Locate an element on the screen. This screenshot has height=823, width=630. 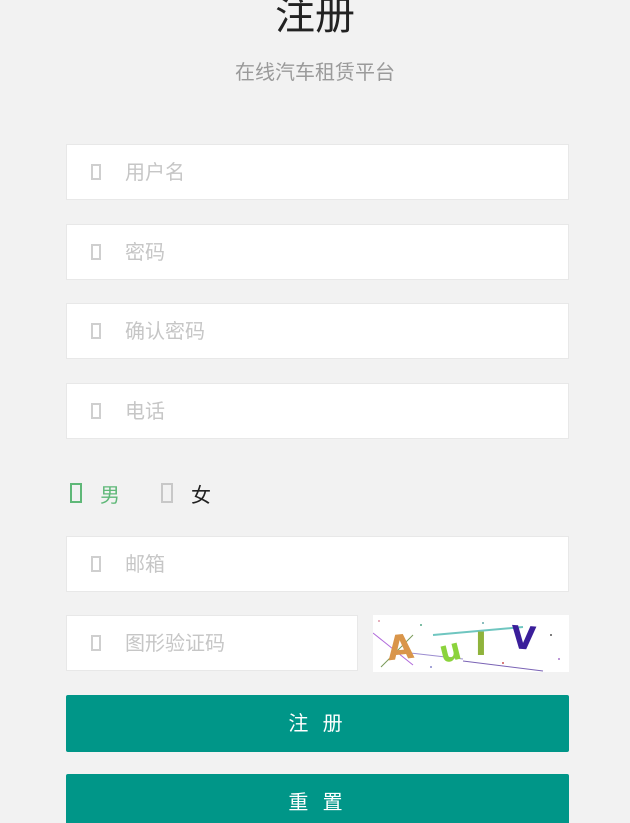
confirm-password-input is located at coordinates (341, 331).